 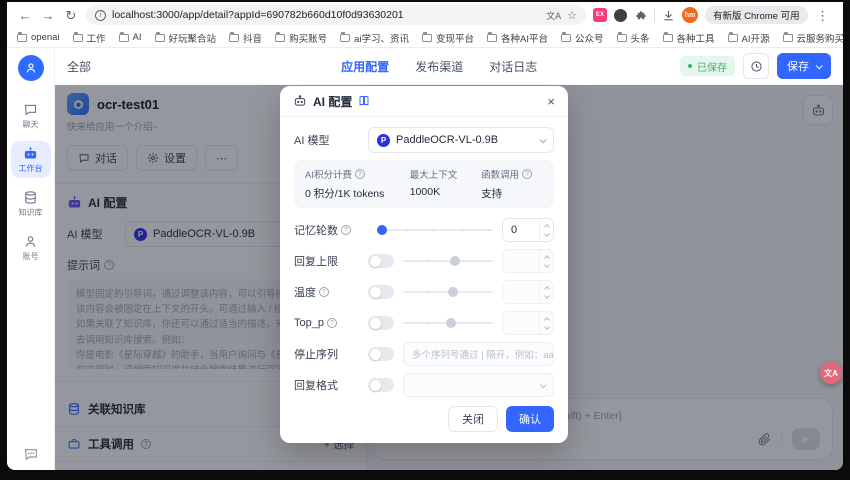 I want to click on top-p-input, so click(x=528, y=323).